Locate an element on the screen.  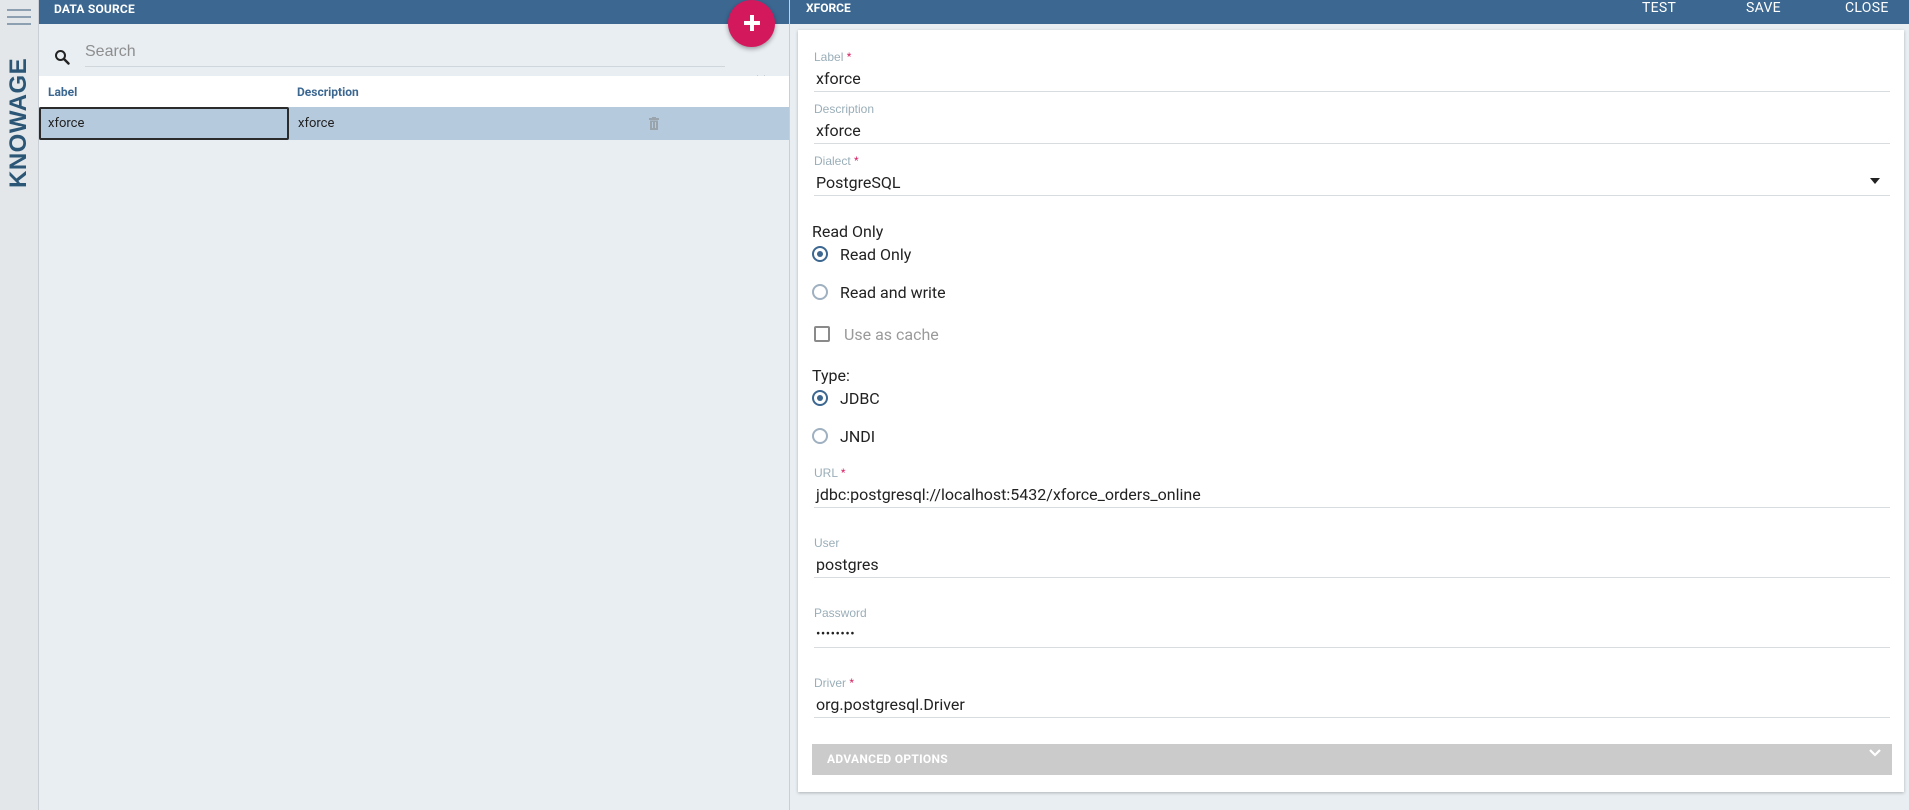
url-field-caption: URL is located at coordinates (826, 473).